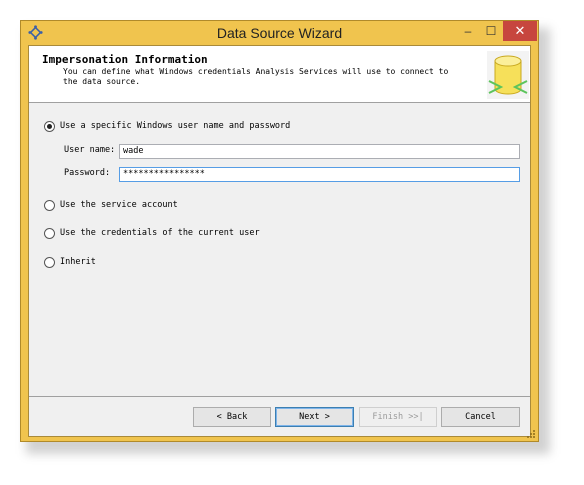 The height and width of the screenshot is (485, 584). What do you see at coordinates (279, 33) in the screenshot?
I see `title-bar: Data Source Wizard – ☐ ✕` at bounding box center [279, 33].